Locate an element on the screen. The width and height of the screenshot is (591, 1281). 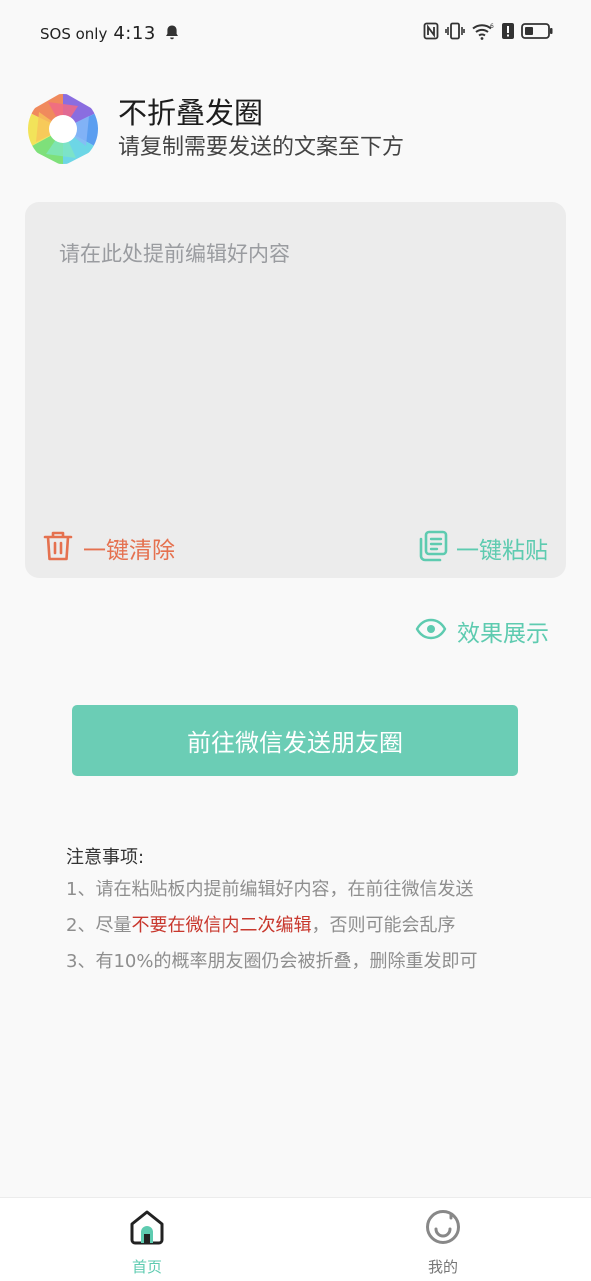
svg-text: 6 is located at coordinates (492, 26).